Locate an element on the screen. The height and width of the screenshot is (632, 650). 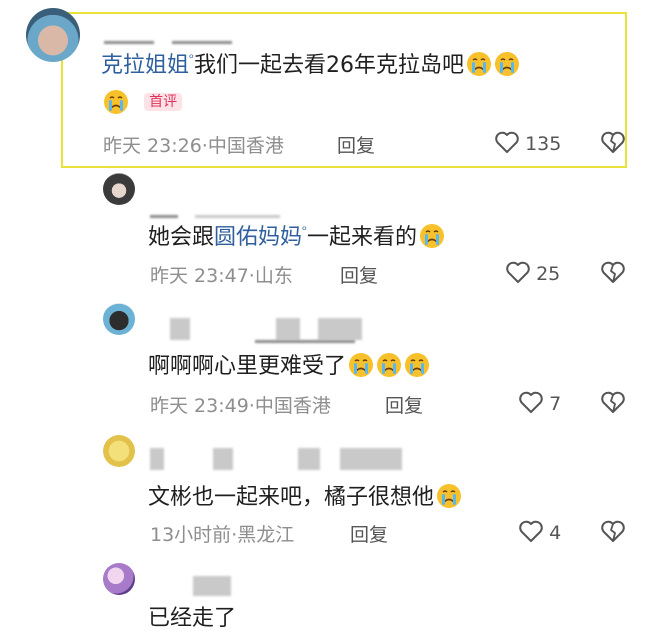
comment-meta: 昨天 23:26·中国香港 is located at coordinates (193, 144).